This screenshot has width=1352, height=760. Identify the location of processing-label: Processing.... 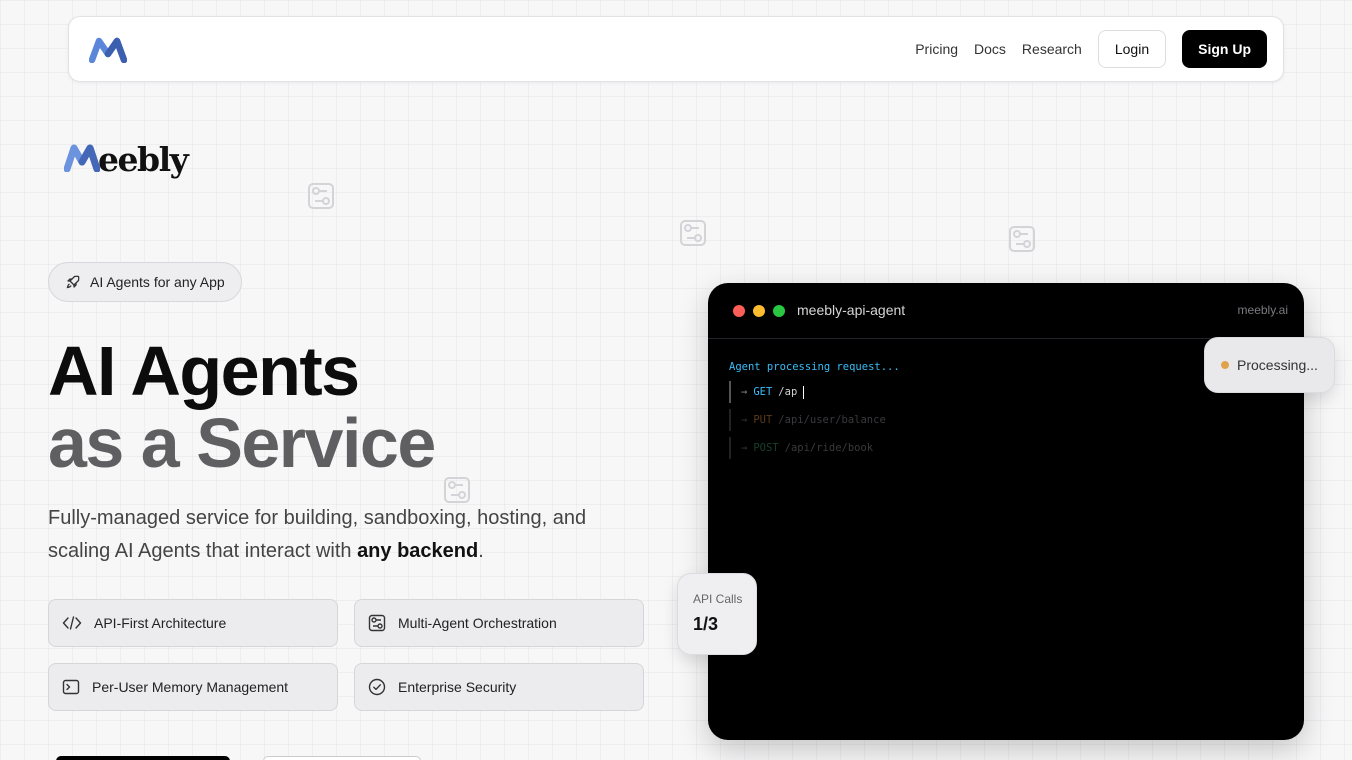
(1277, 365).